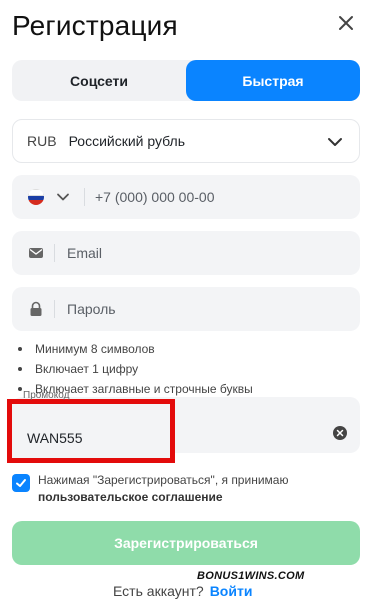 This screenshot has width=367, height=608. I want to click on login-question: Есть аккаунт?, so click(158, 591).